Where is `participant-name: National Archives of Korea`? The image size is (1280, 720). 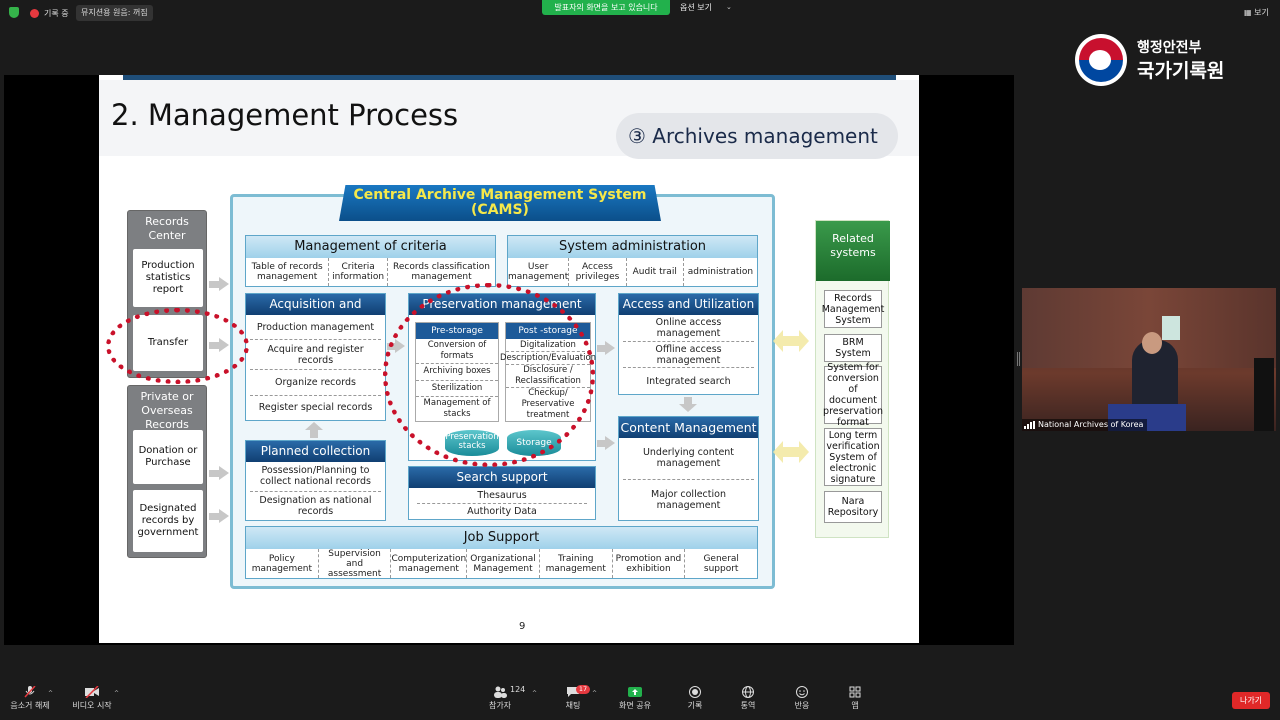 participant-name: National Archives of Korea is located at coordinates (1091, 424).